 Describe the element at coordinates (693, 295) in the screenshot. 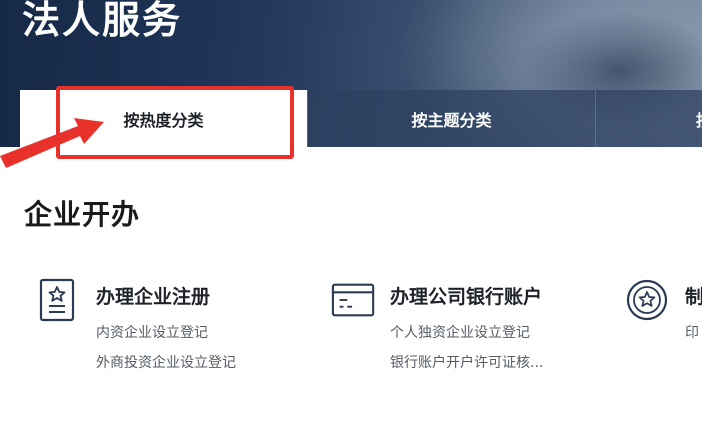

I see `service-title: 制` at that location.